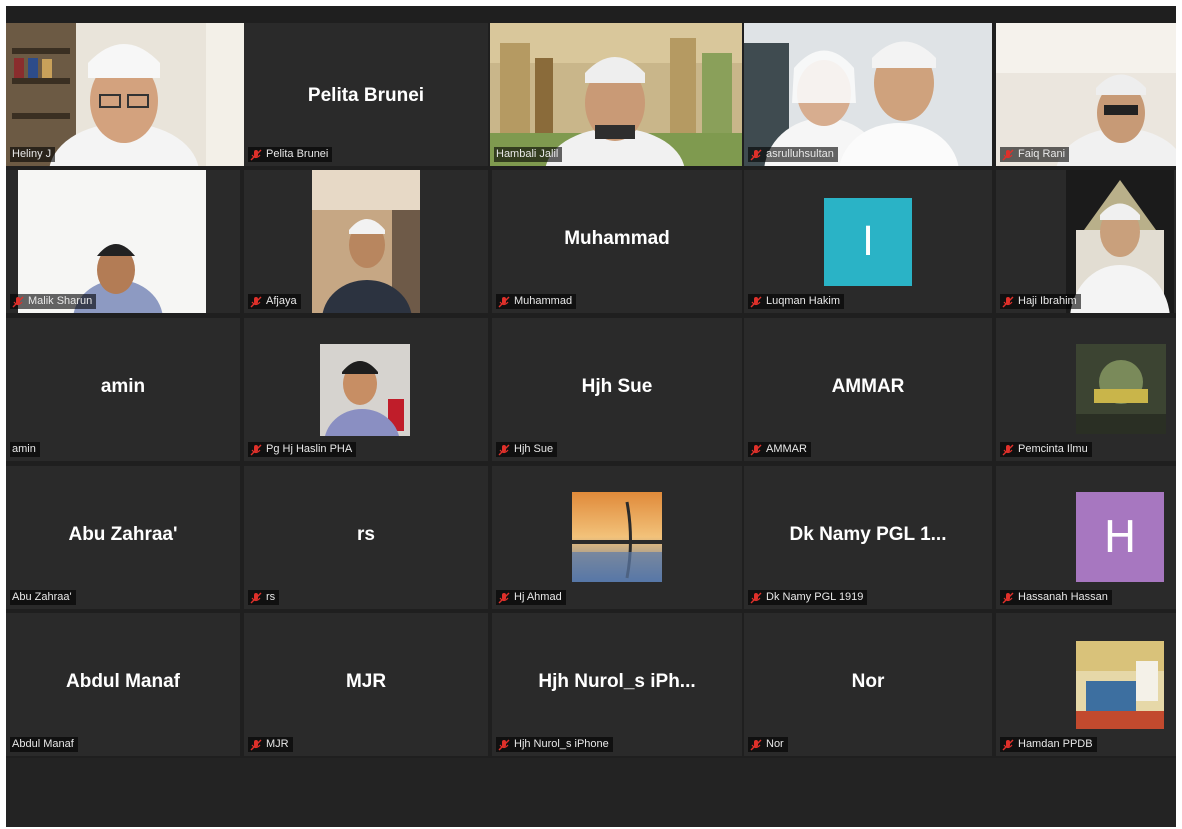  Describe the element at coordinates (796, 301) in the screenshot. I see `participant-name-label: Luqman Hakim` at that location.